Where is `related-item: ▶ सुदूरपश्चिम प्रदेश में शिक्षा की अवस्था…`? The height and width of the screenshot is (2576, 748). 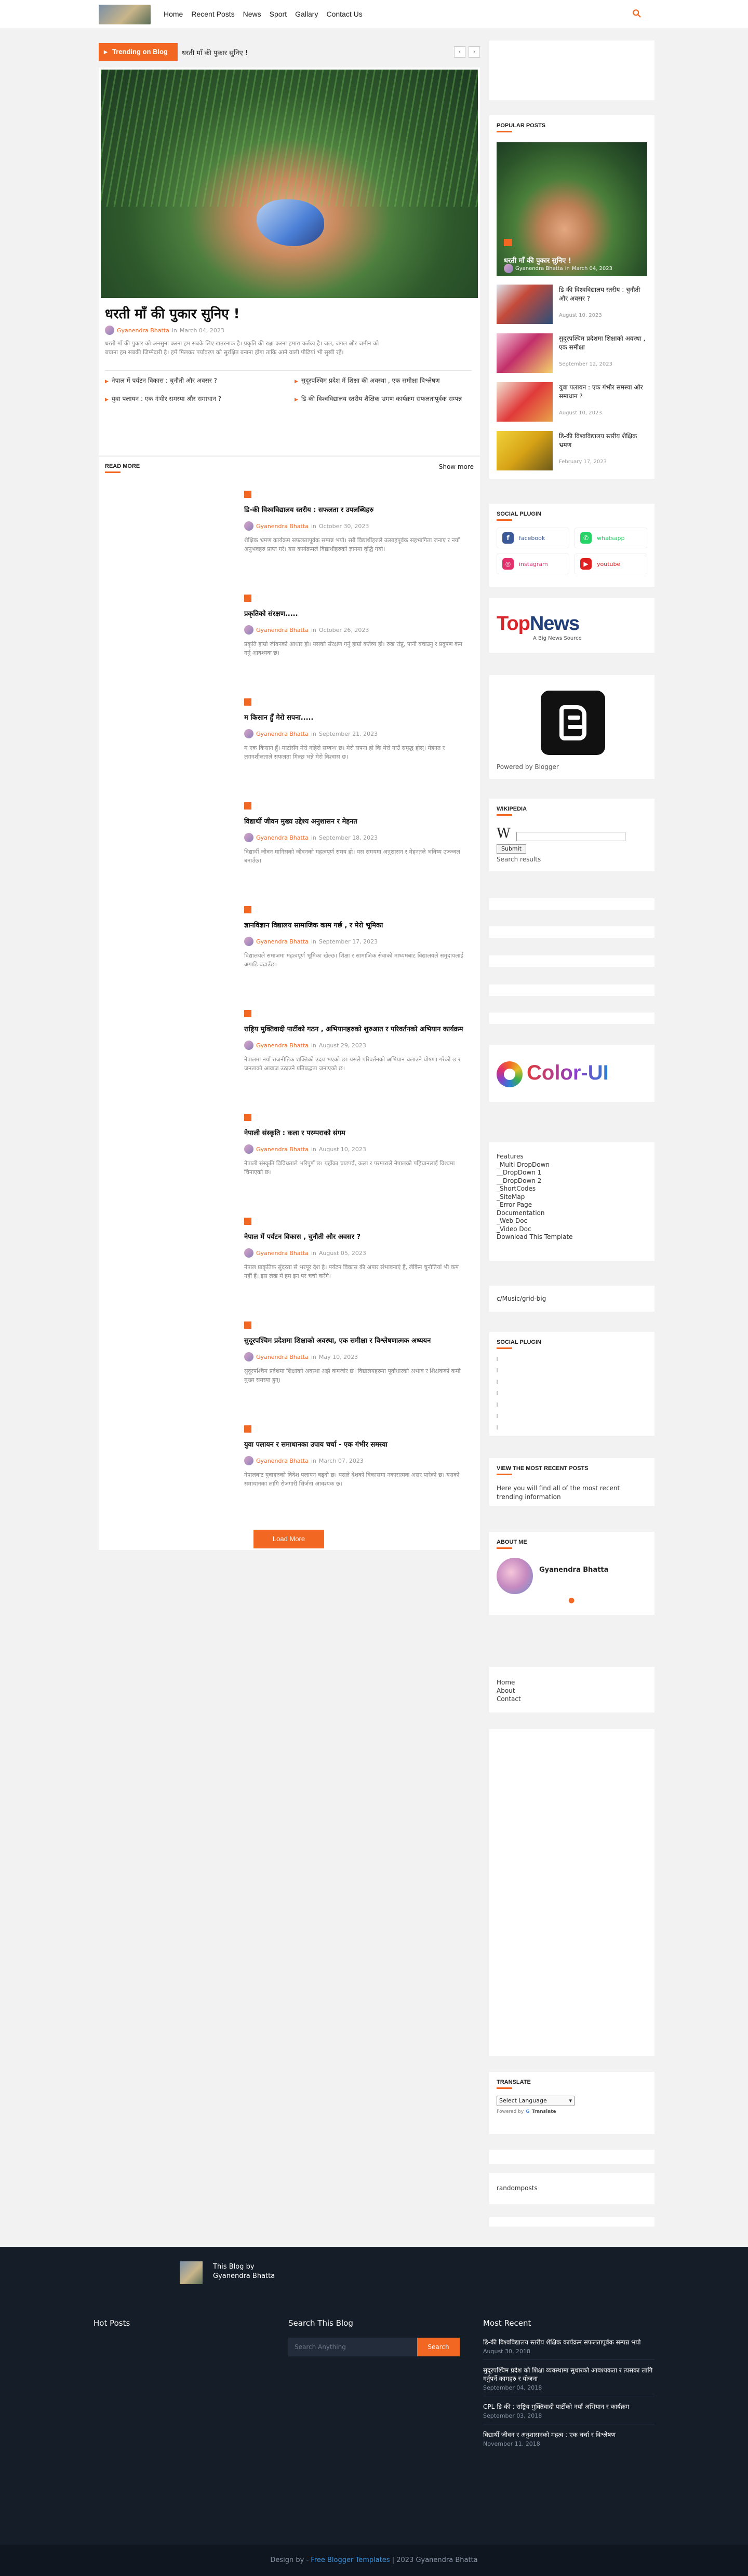 related-item: ▶ सुदूरपश्चिम प्रदेश में शिक्षा की अवस्था… is located at coordinates (383, 381).